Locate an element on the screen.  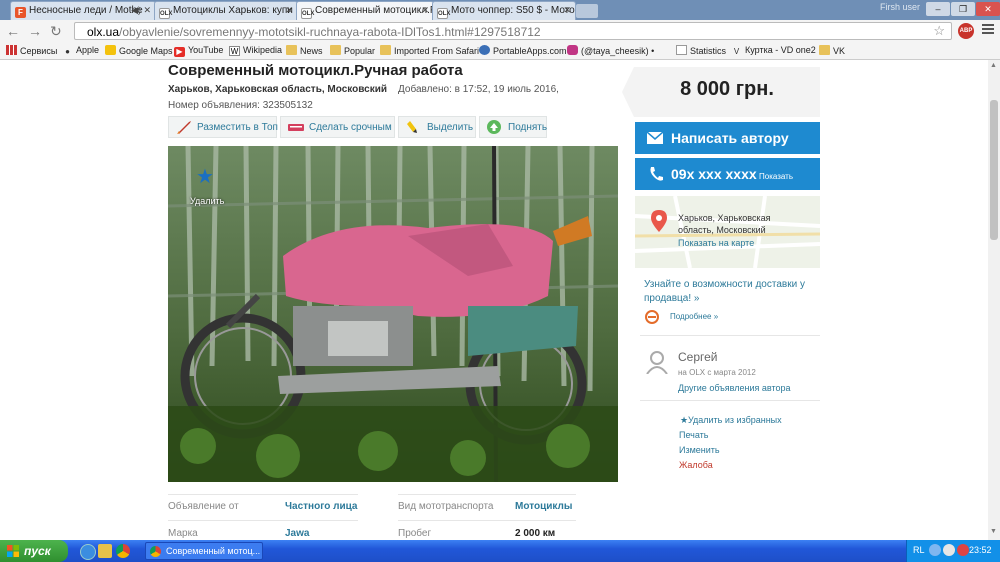
make-urgent-label: Сделать срочным is located at coordinates (350, 127).